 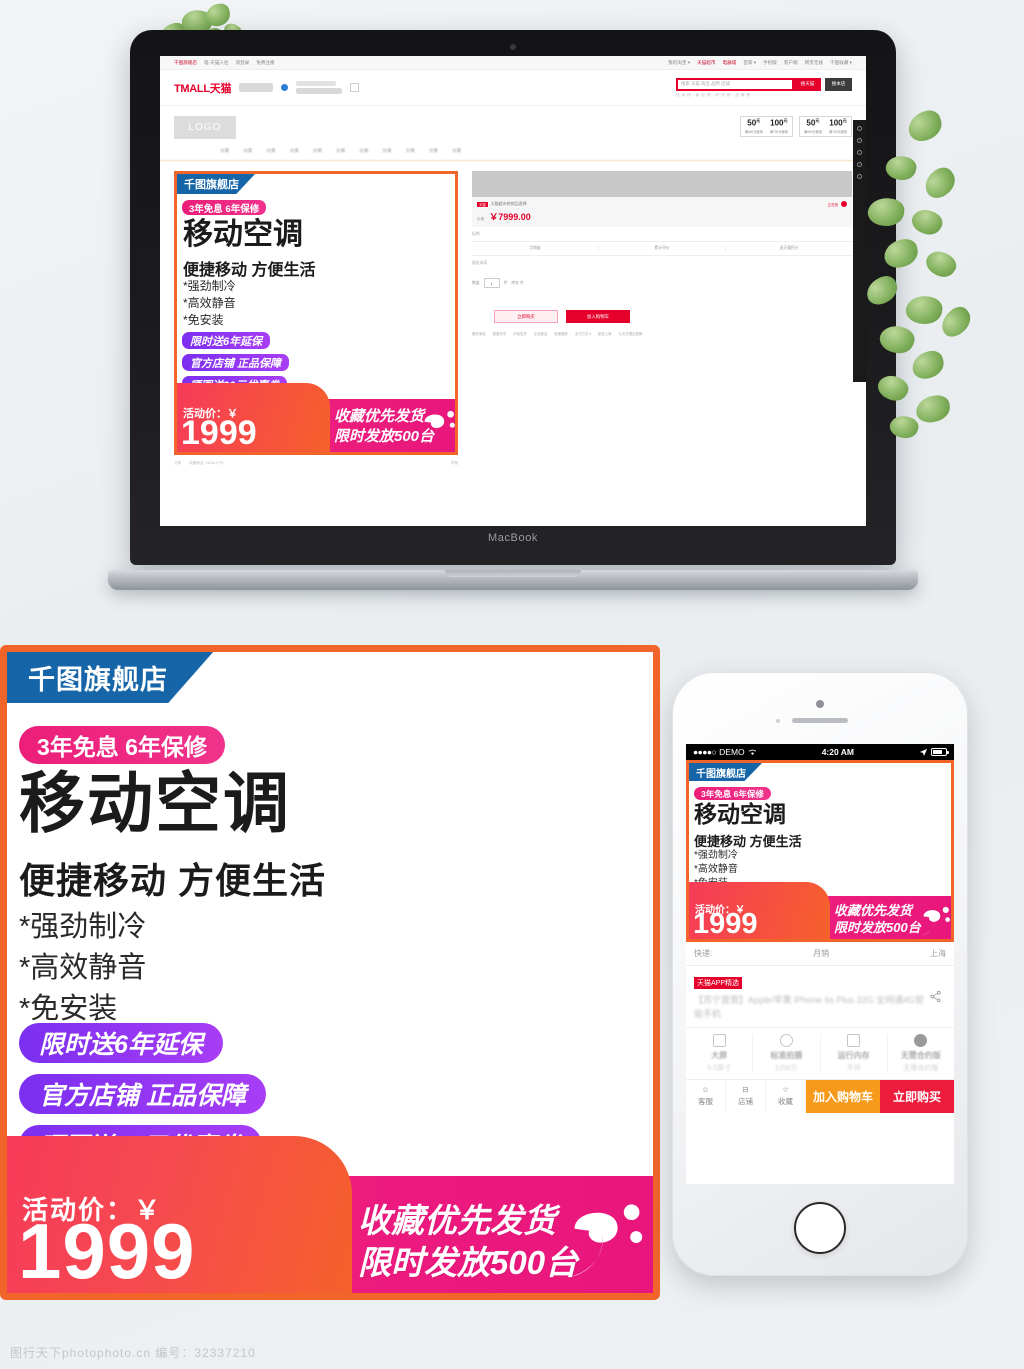 I want to click on store-label: 店铺, so click(x=745, y=1101).